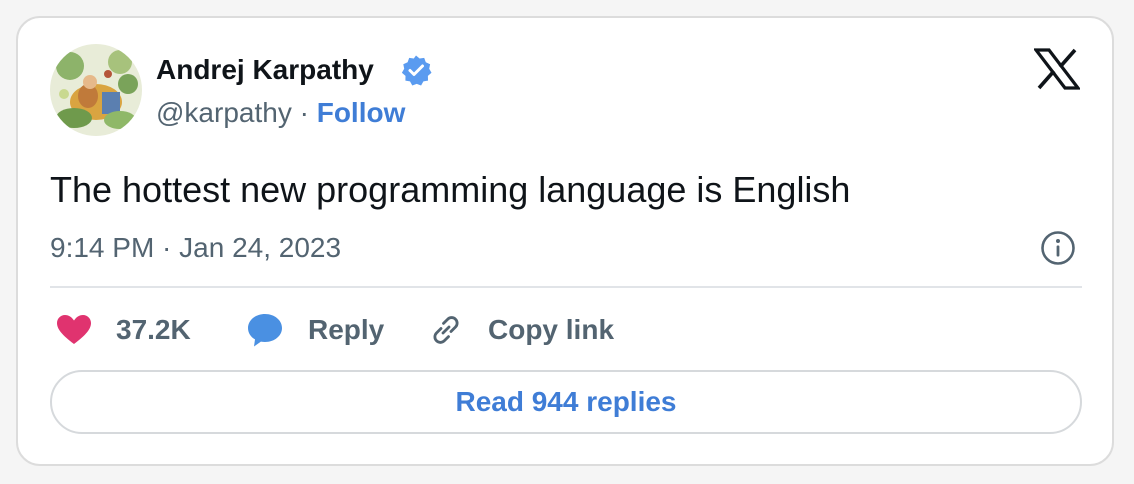 Image resolution: width=1134 pixels, height=484 pixels. Describe the element at coordinates (195, 248) in the screenshot. I see `tweet-timestamp: 9:14 PM · Jan 24, 2023` at that location.